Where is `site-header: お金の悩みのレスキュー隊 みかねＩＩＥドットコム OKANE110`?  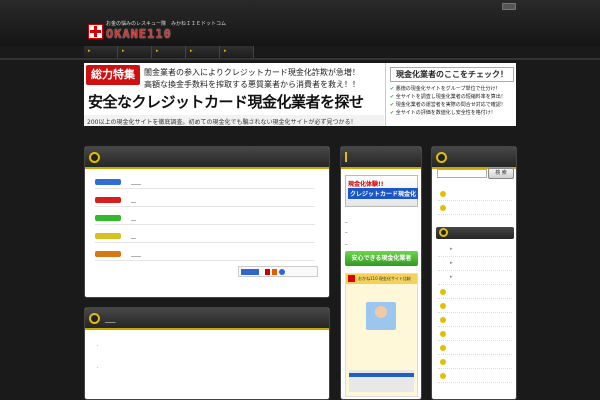 site-header: お金の悩みのレスキュー隊 みかねＩＩＥドットコム OKANE110 is located at coordinates (300, 23).